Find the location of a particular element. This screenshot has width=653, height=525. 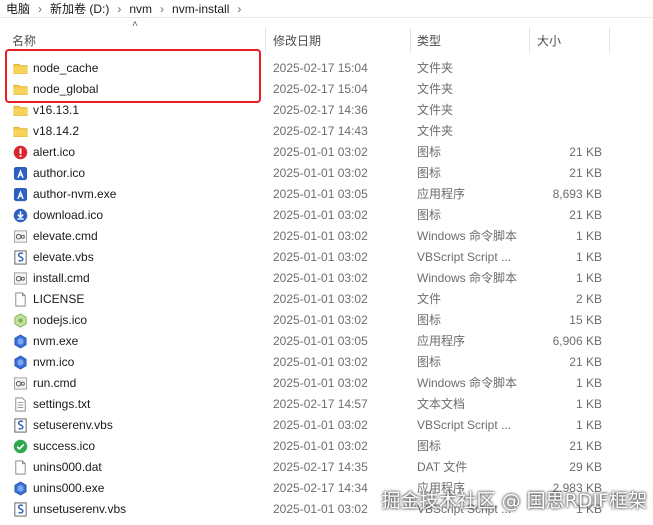

file-name: download.ico is located at coordinates (68, 215).